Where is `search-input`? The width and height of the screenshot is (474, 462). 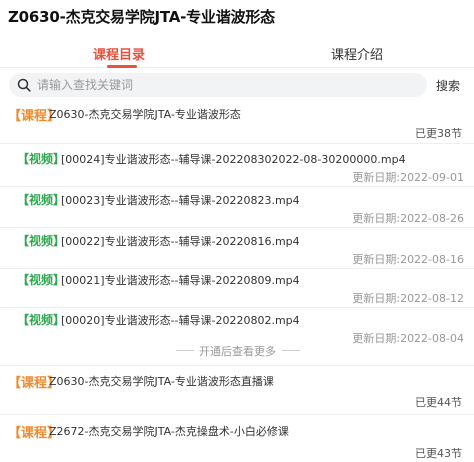 search-input is located at coordinates (227, 85).